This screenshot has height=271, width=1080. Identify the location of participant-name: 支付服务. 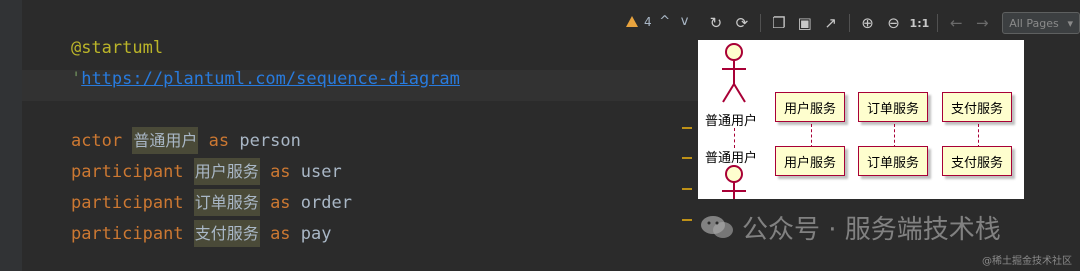
(226, 233).